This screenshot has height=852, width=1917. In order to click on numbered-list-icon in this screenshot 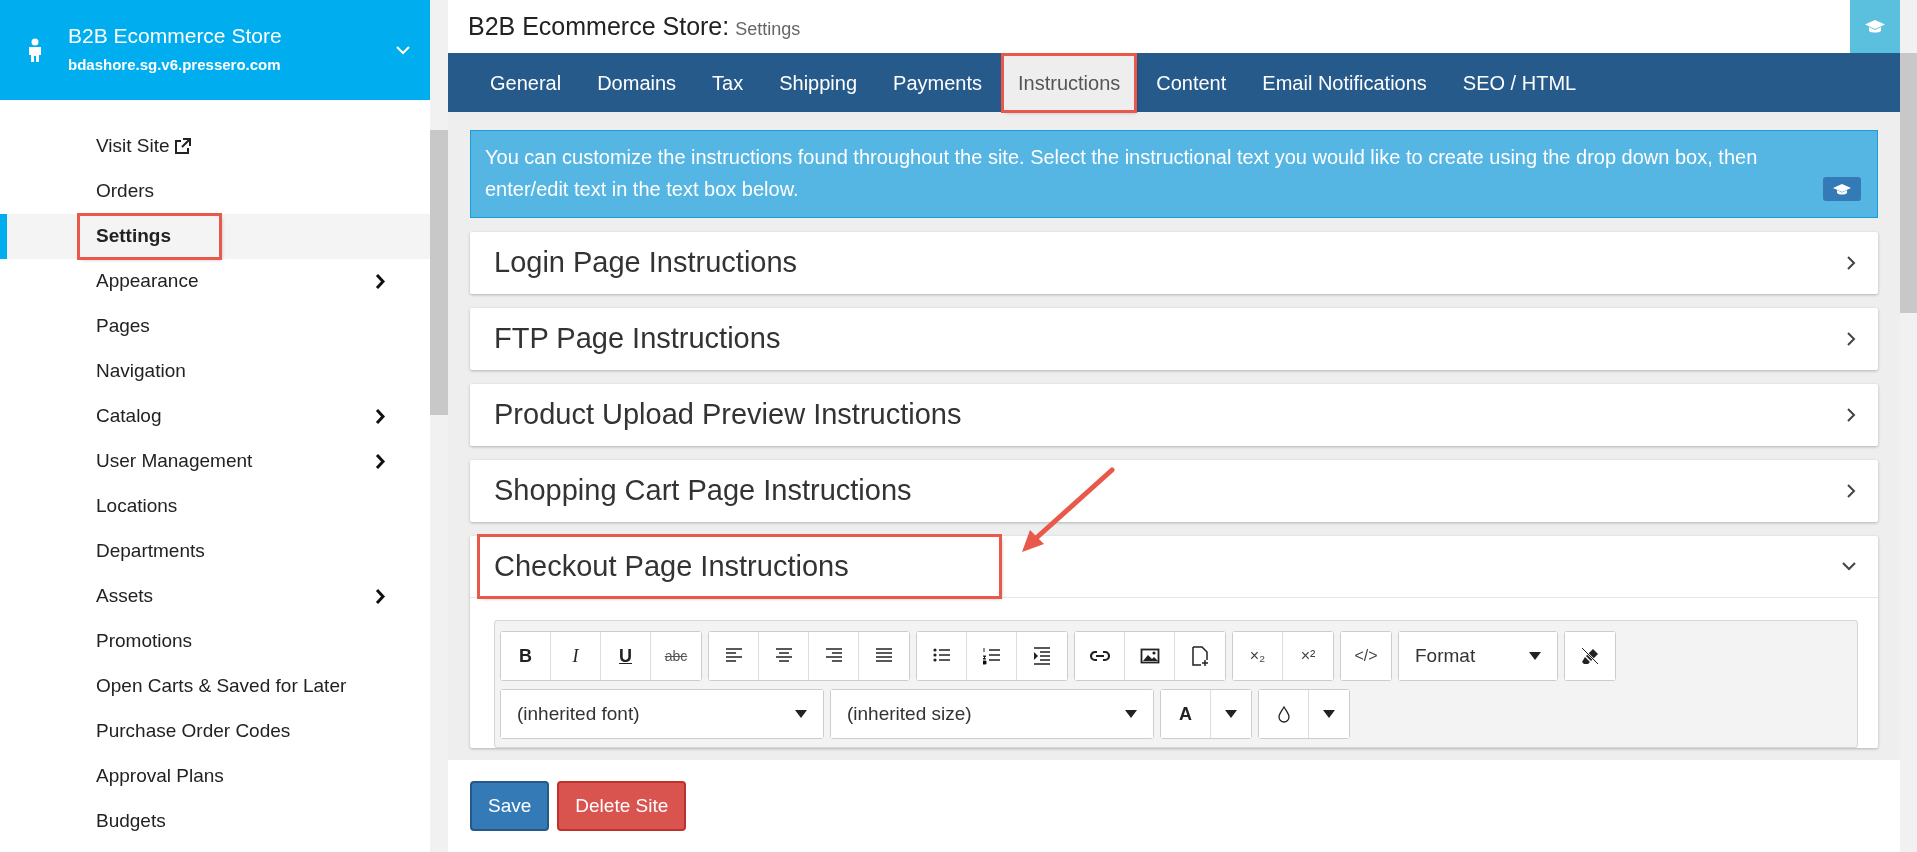, I will do `click(991, 656)`.